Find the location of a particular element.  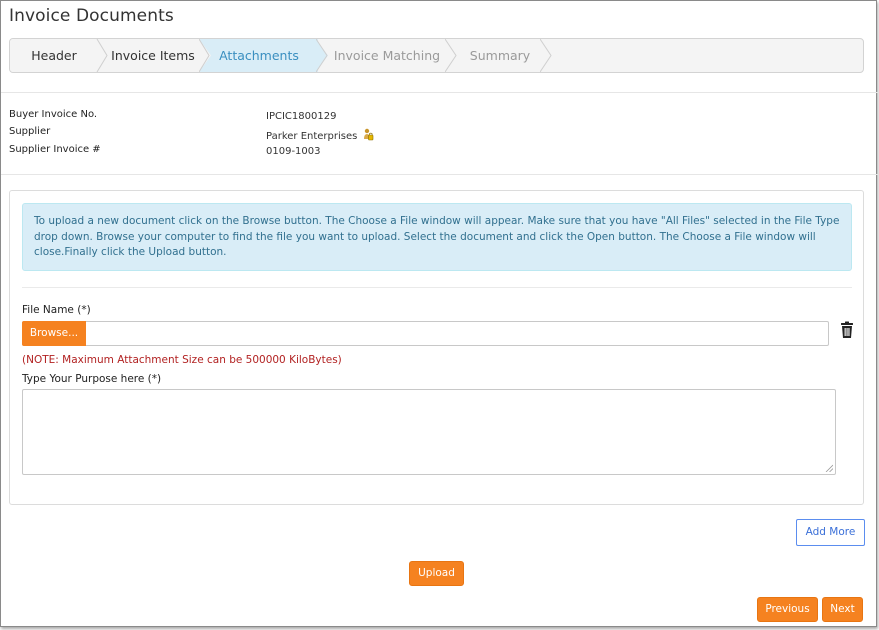

step-summary: Summary is located at coordinates (500, 55).